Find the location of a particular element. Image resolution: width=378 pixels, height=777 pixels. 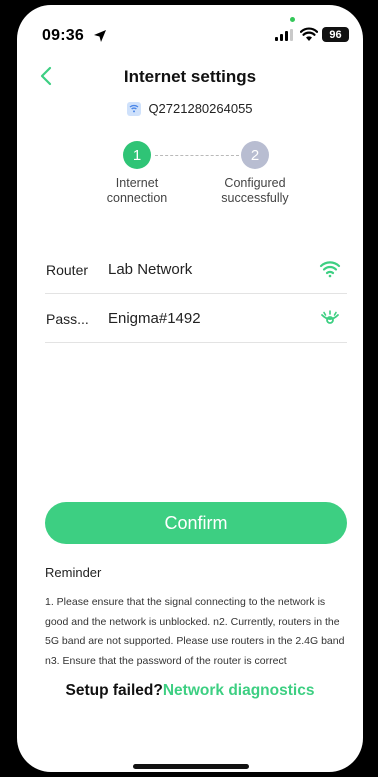

reminder-title: Reminder is located at coordinates (73, 572).